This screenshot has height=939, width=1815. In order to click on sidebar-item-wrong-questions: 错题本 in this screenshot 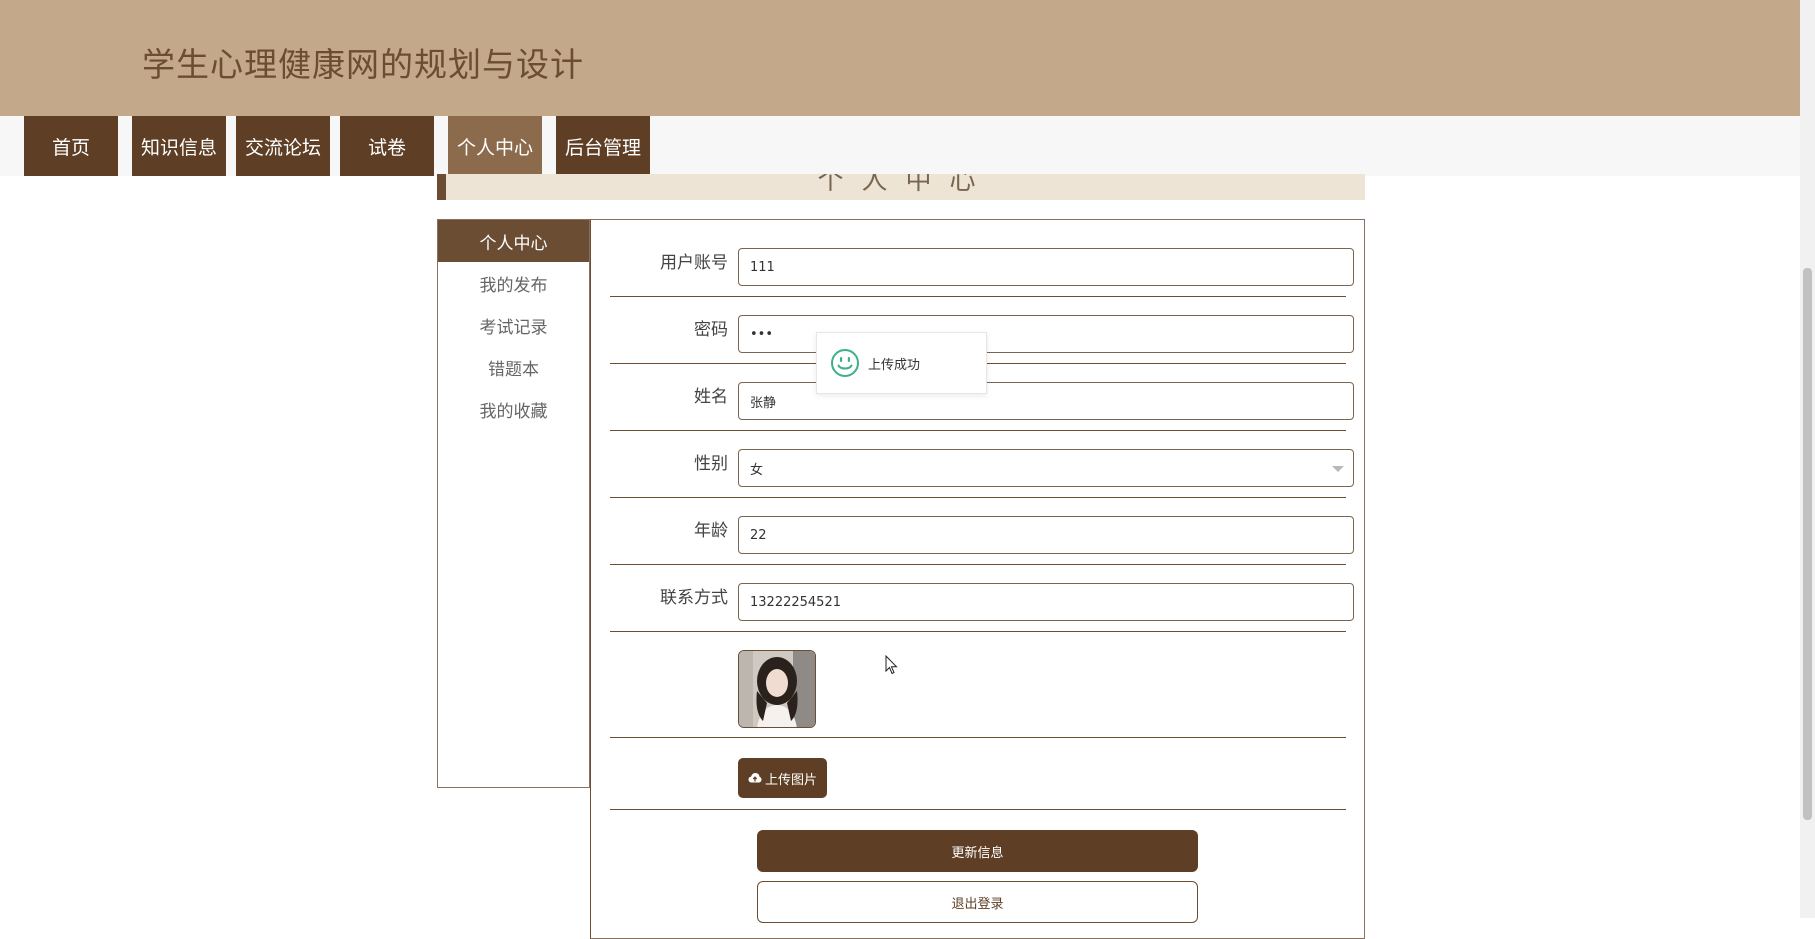, I will do `click(513, 367)`.